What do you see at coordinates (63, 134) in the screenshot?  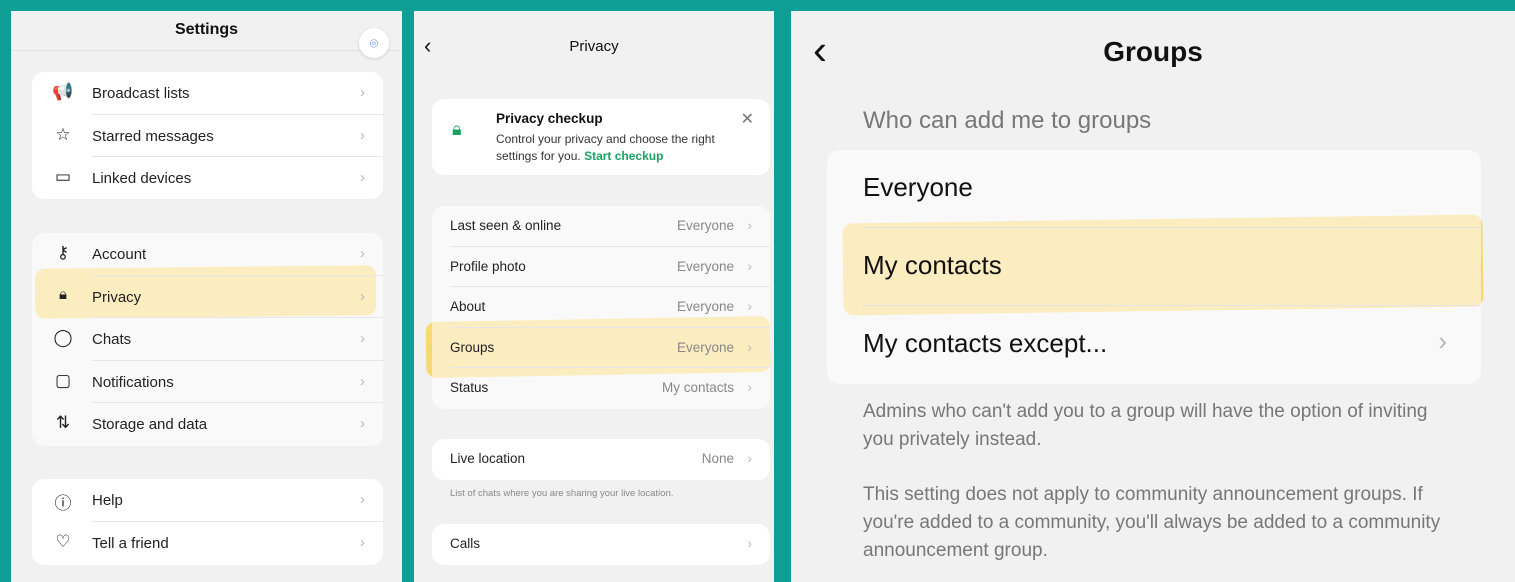 I see `star-icon: ☆` at bounding box center [63, 134].